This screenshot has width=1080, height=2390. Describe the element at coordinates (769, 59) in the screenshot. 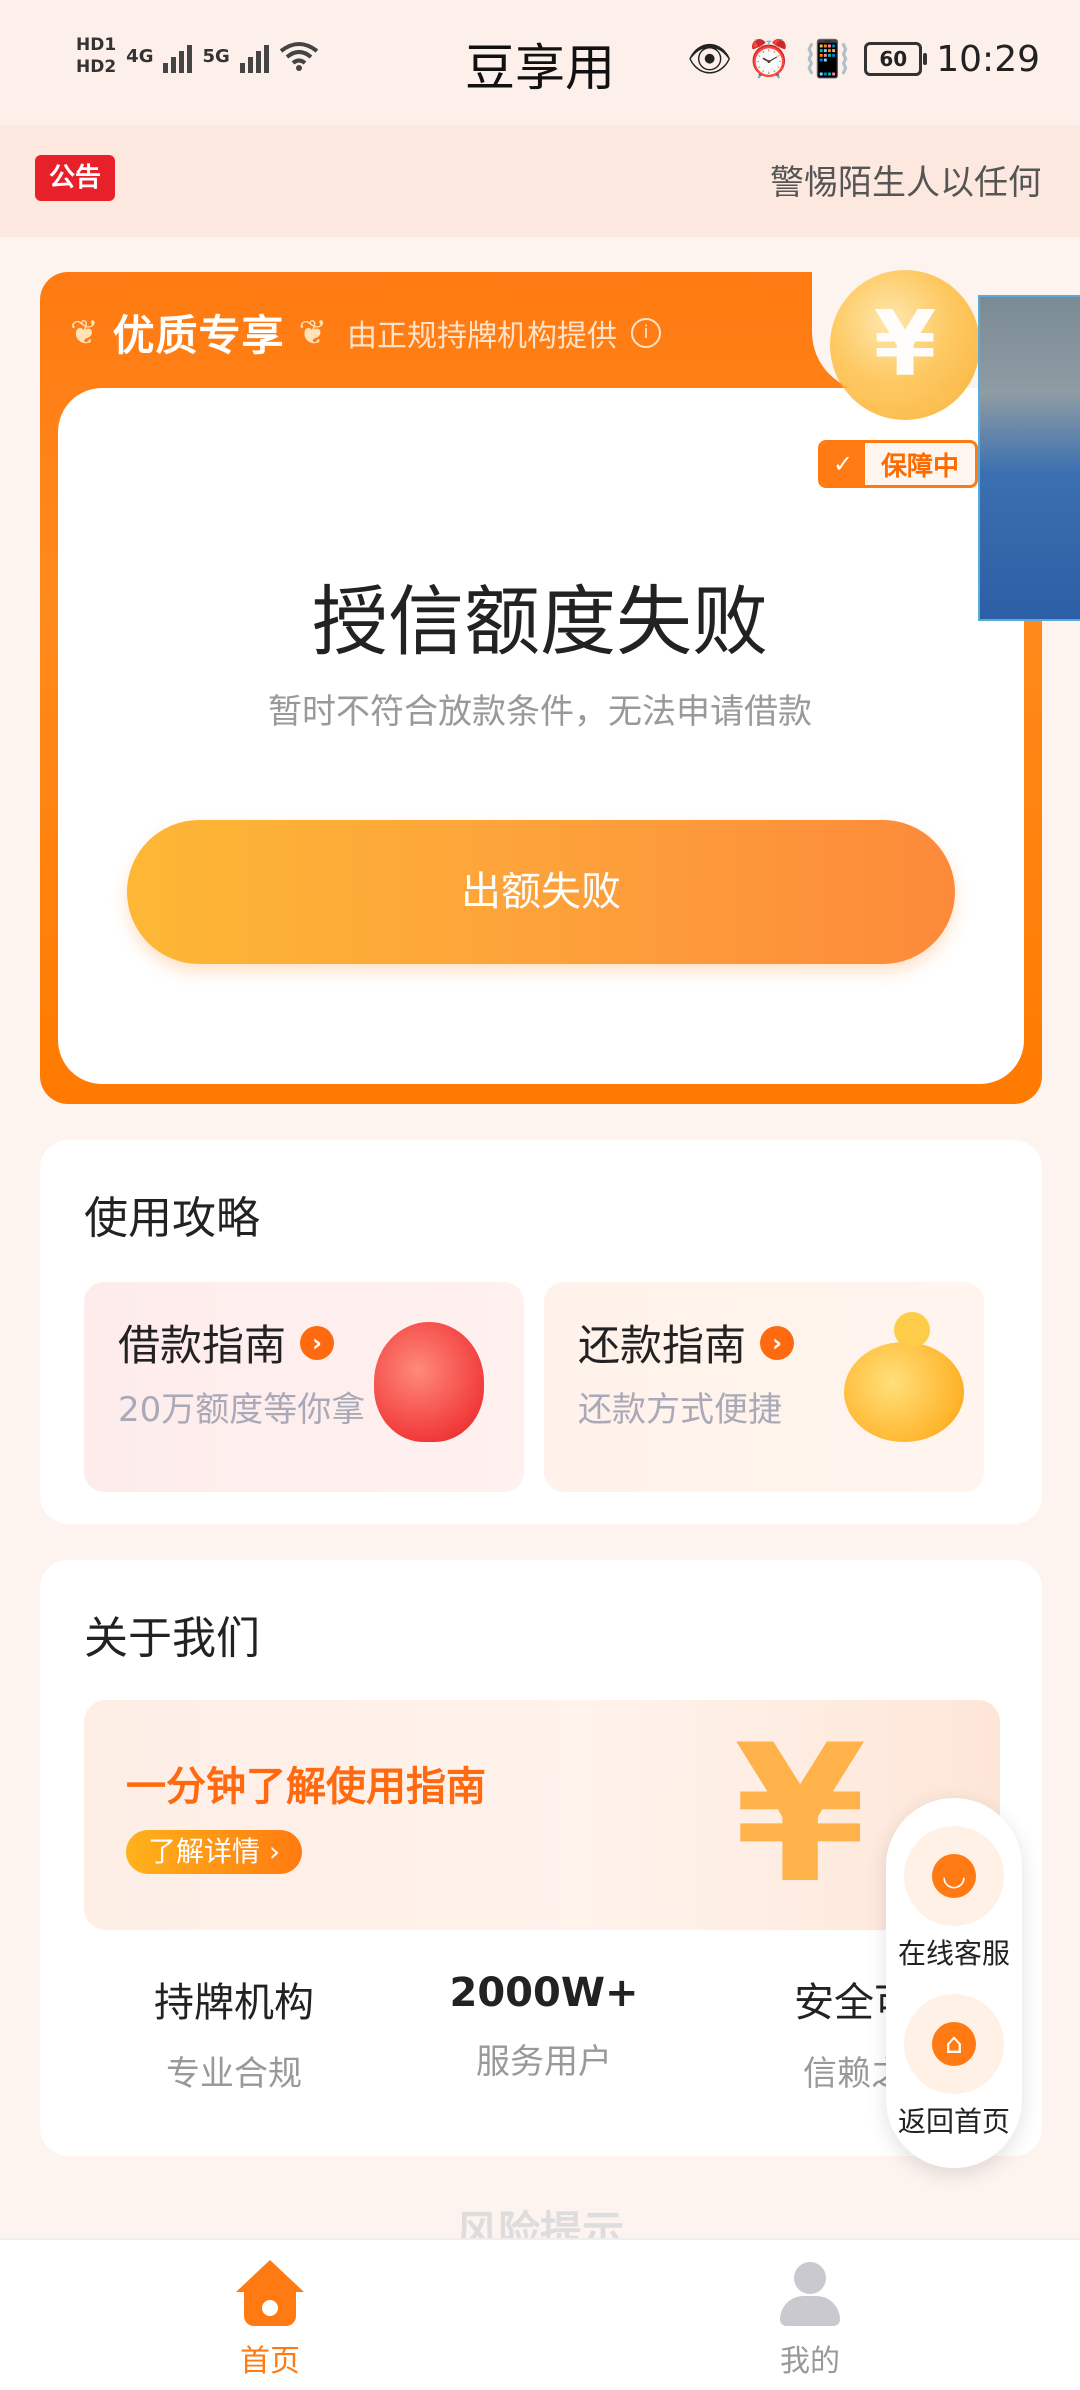

I see `alarm-icon: ⏰` at that location.